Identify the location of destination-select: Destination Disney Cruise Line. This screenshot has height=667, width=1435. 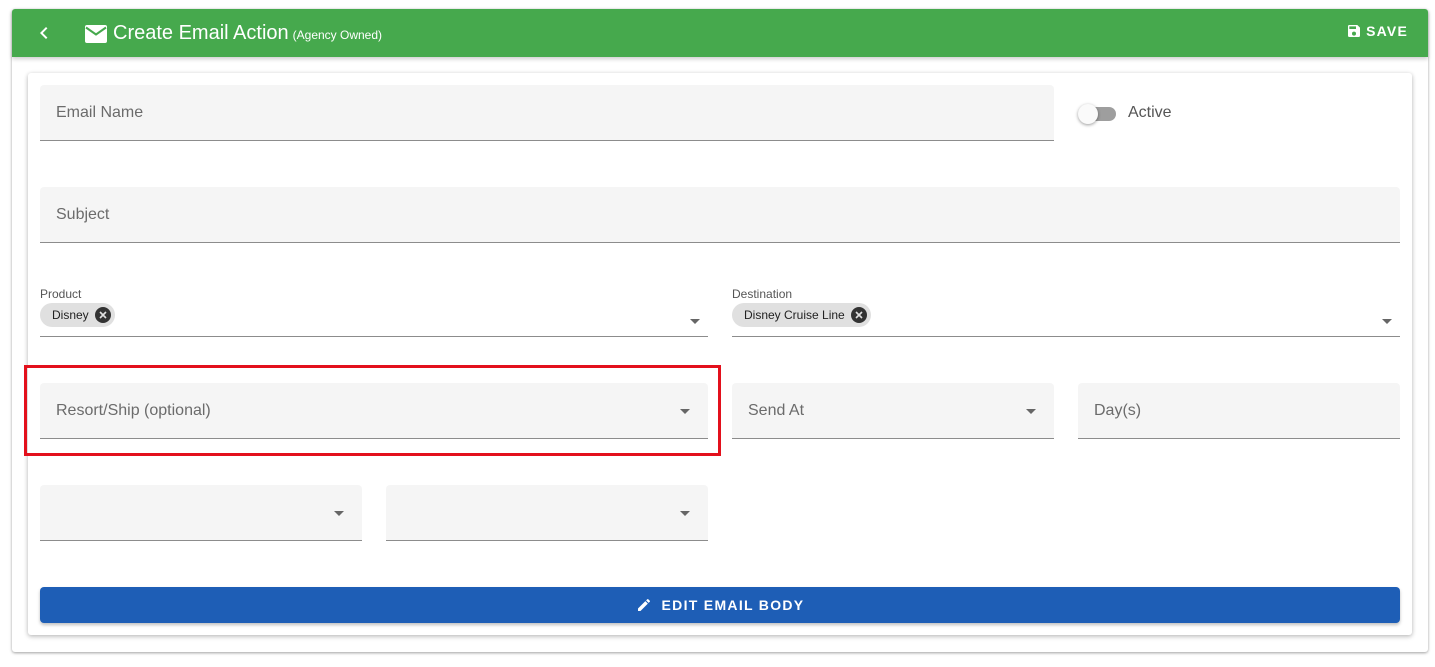
(1066, 312).